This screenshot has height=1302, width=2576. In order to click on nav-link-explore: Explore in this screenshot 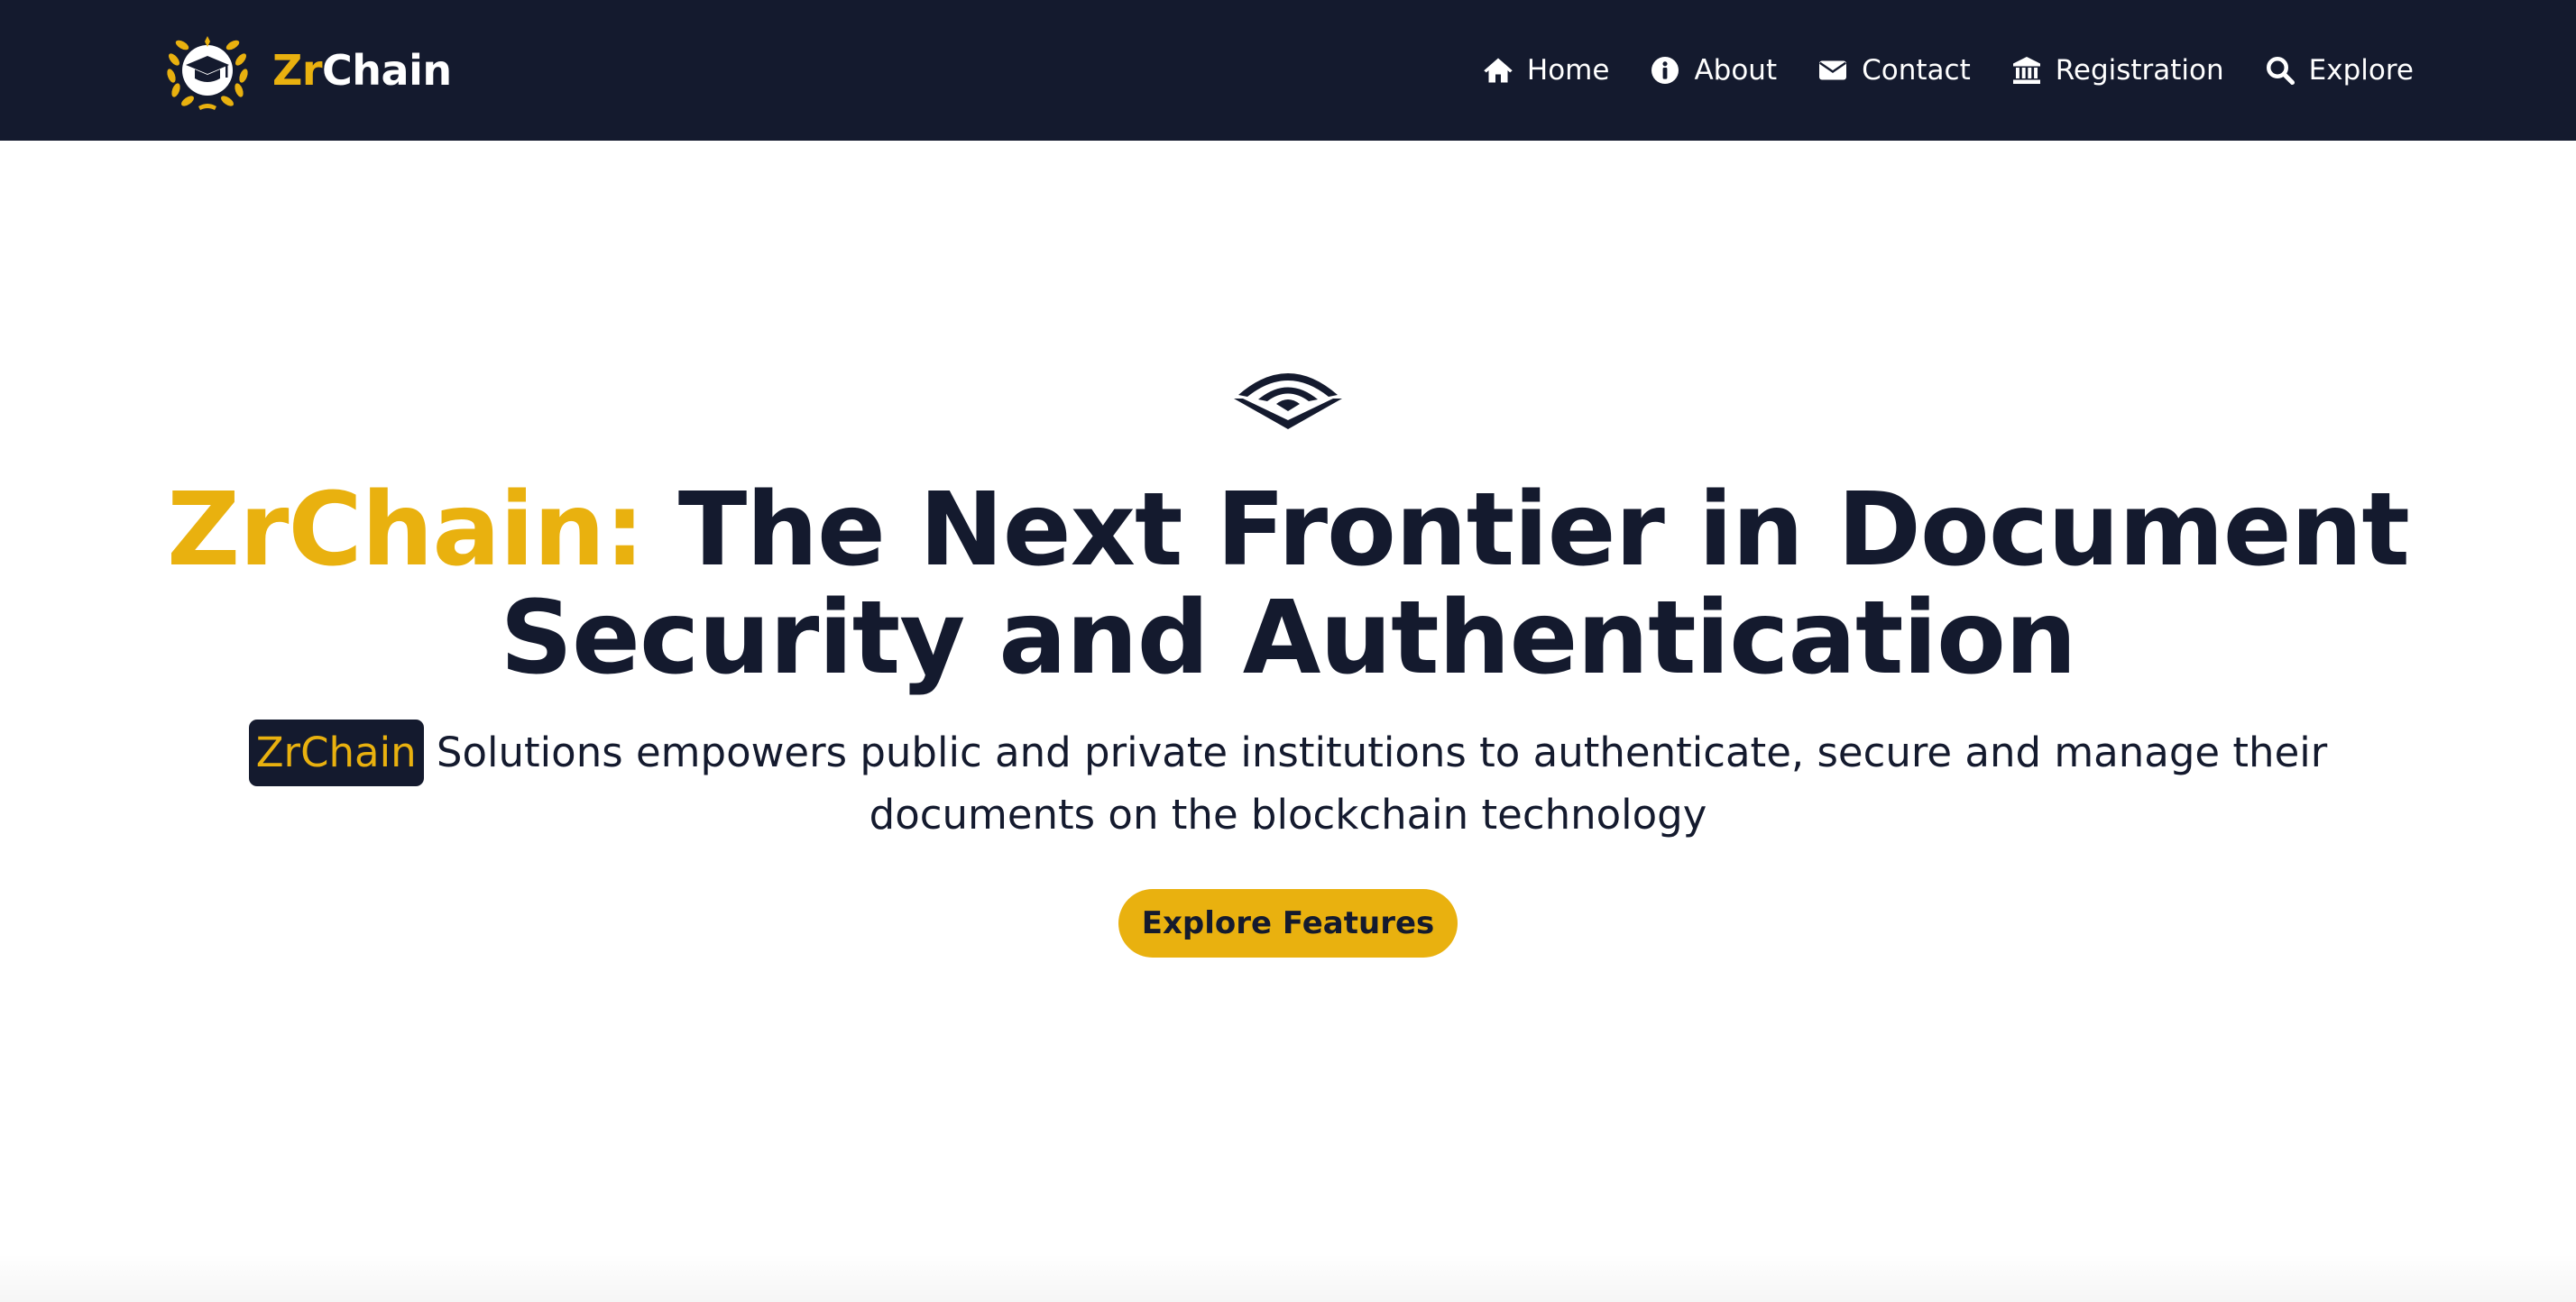, I will do `click(2339, 70)`.